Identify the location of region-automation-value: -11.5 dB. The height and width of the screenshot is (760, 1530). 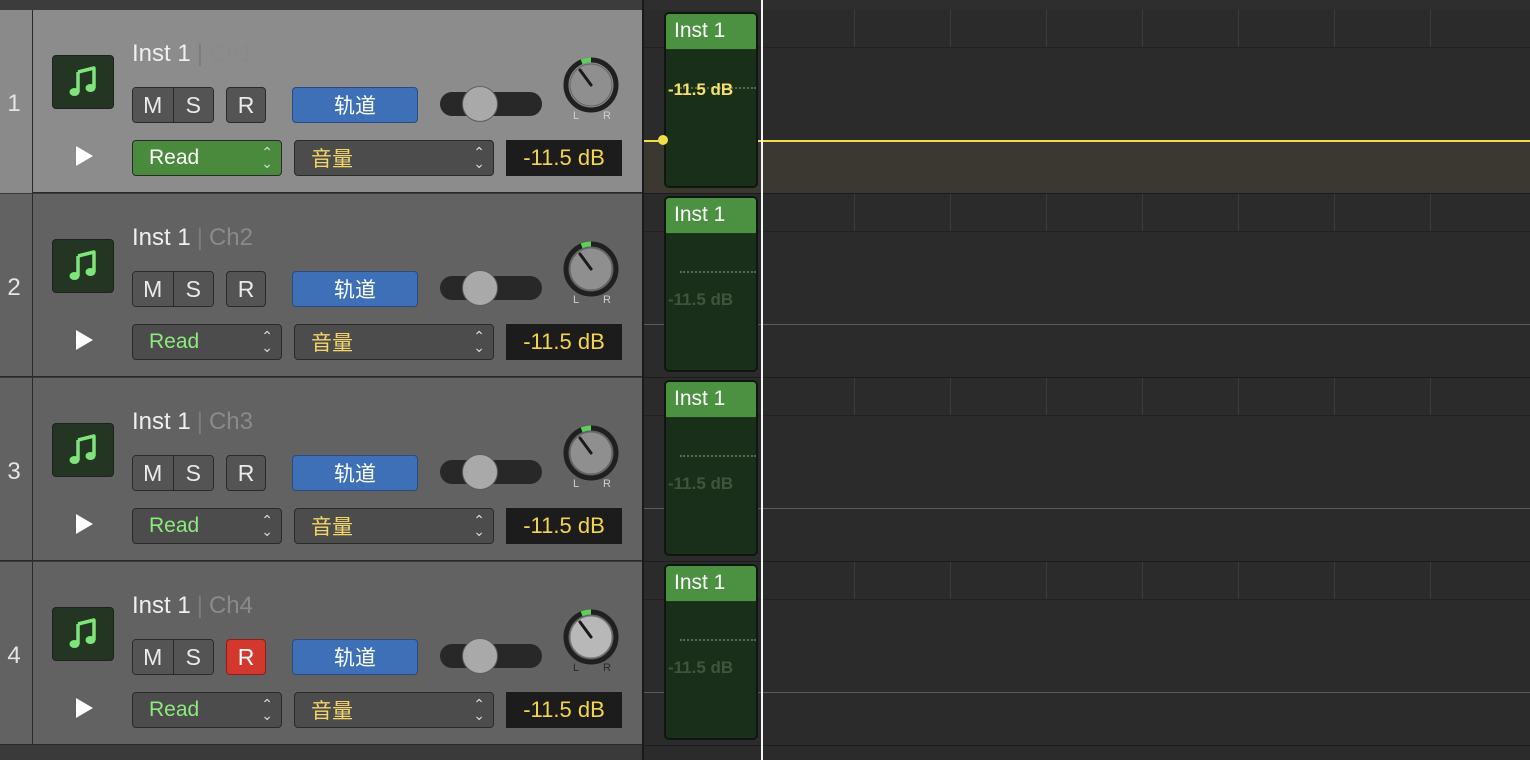
(701, 483).